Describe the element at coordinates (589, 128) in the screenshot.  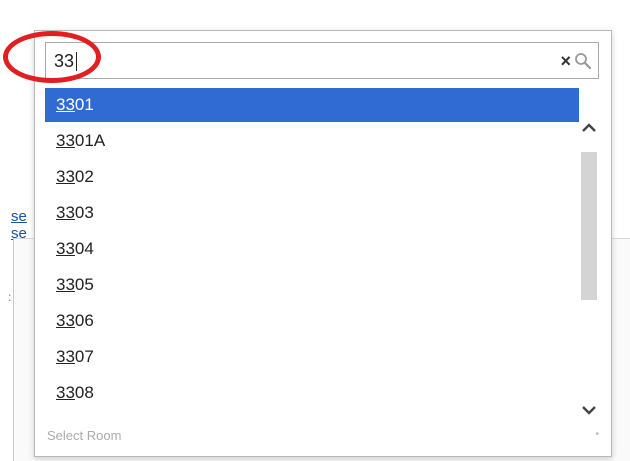
I see `chevron-up-icon` at that location.